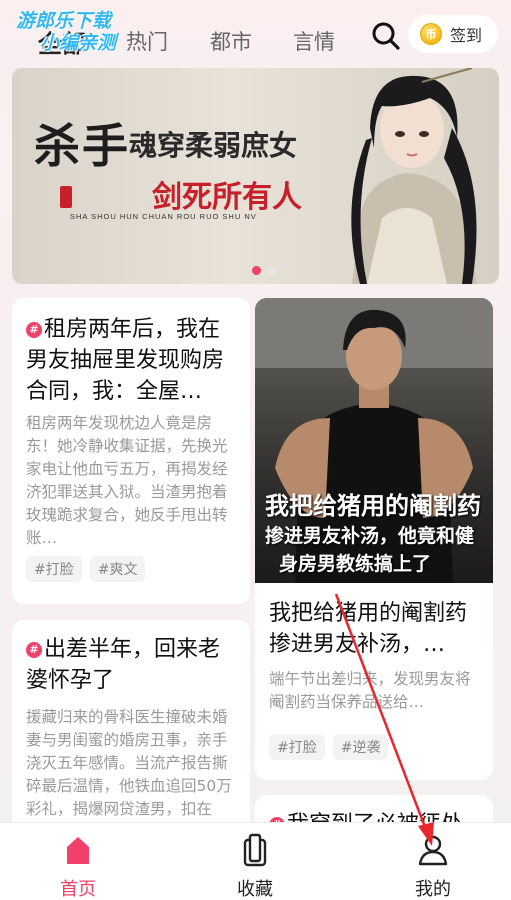  Describe the element at coordinates (123, 665) in the screenshot. I see `book-title: # 出差半年，回来老婆怀孕了` at that location.